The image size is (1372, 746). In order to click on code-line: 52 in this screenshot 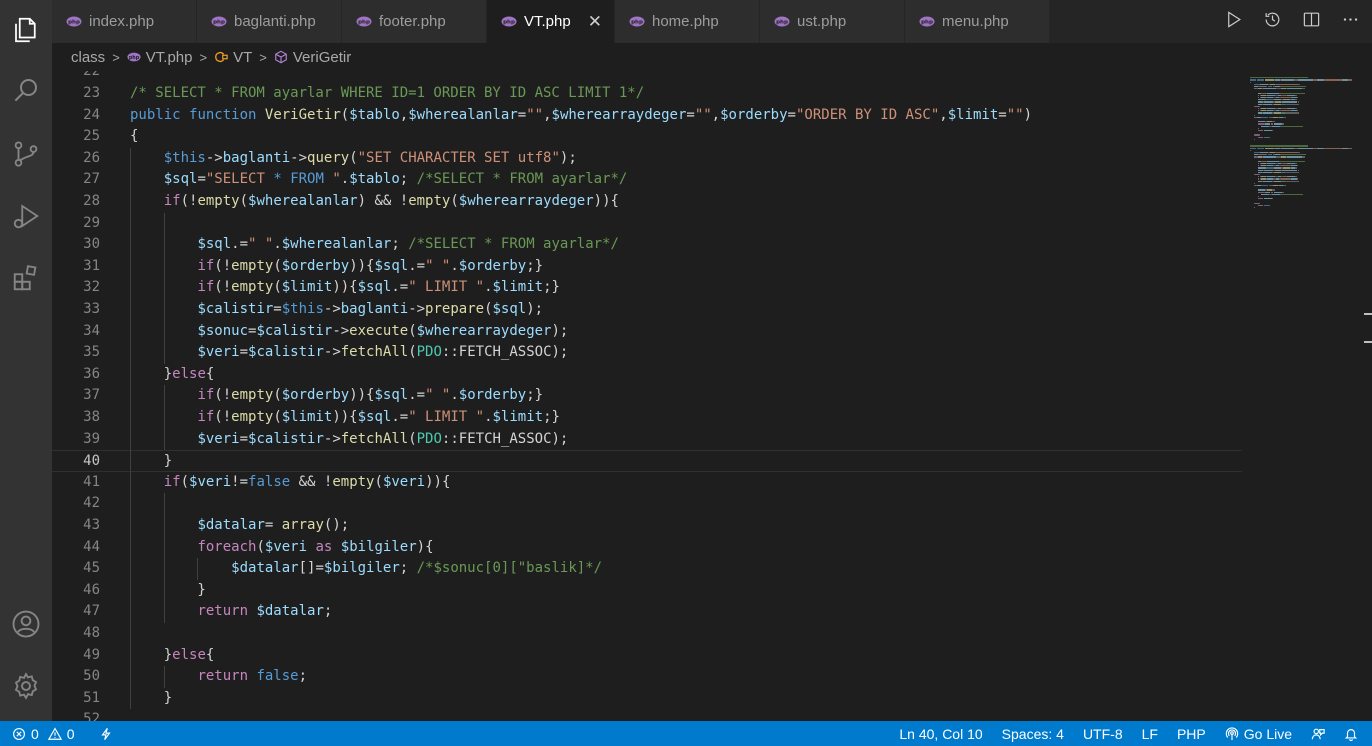, I will do `click(647, 715)`.